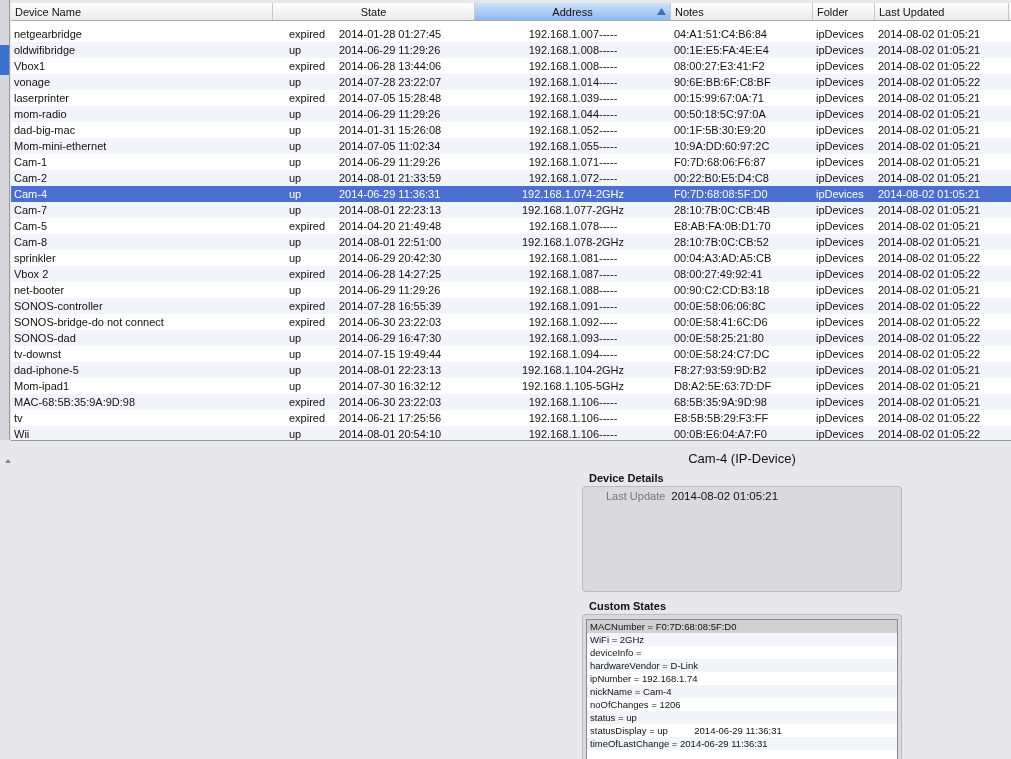 Image resolution: width=1011 pixels, height=759 pixels. Describe the element at coordinates (573, 322) in the screenshot. I see `table-cell-text: 192.168.1.092-----` at that location.